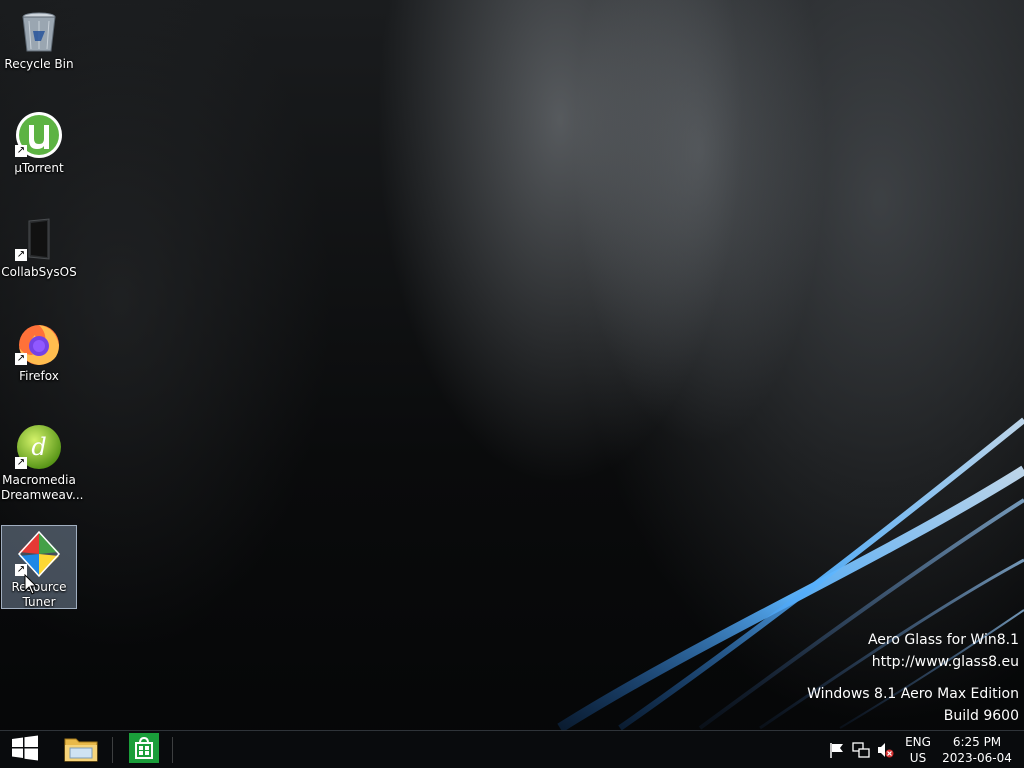 The height and width of the screenshot is (768, 1024). What do you see at coordinates (512, 749) in the screenshot?
I see `taskbar: ENG US 6:25 PM 2023-06-04` at bounding box center [512, 749].